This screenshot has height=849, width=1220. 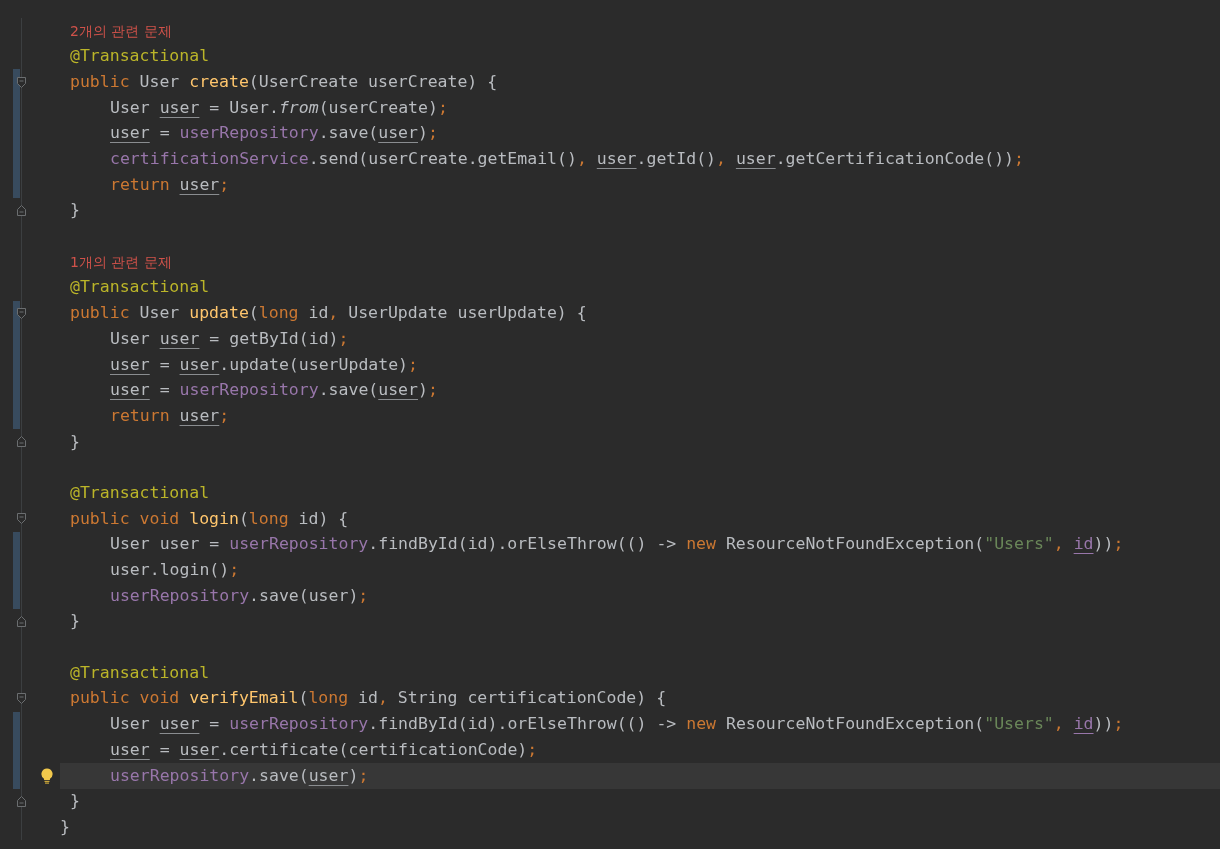 What do you see at coordinates (47, 775) in the screenshot?
I see `lightbulb-icon` at bounding box center [47, 775].